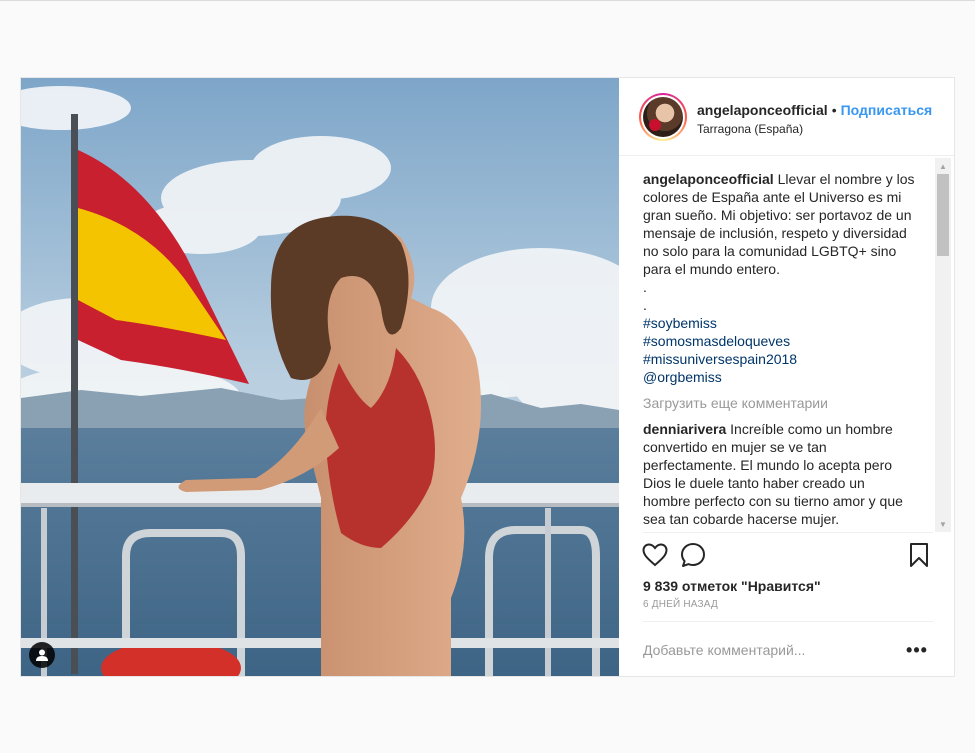 Image resolution: width=975 pixels, height=753 pixels. Describe the element at coordinates (655, 555) in the screenshot. I see `heart-icon` at that location.